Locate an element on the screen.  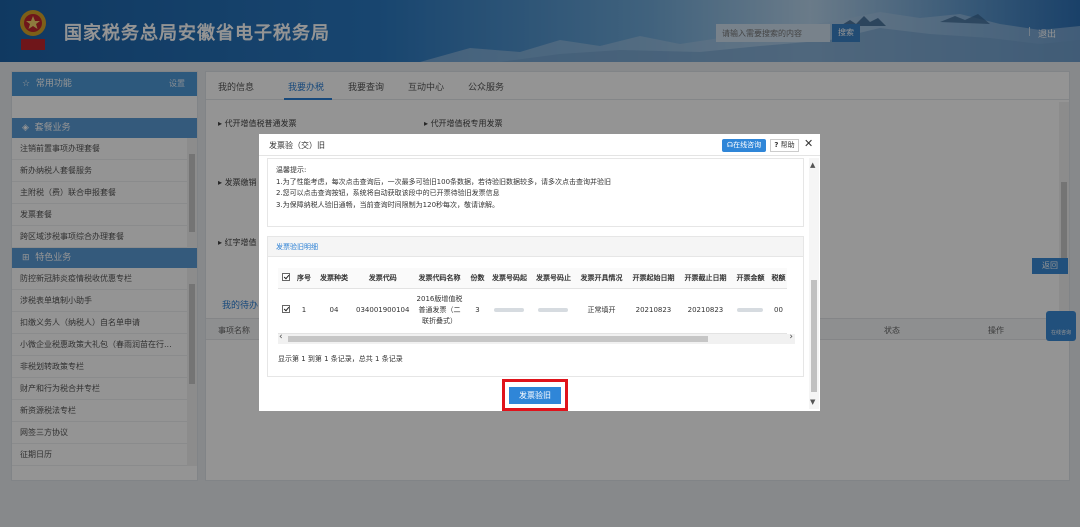
dialog-scrollbar: ▲ ▼ is located at coordinates (814, 283).